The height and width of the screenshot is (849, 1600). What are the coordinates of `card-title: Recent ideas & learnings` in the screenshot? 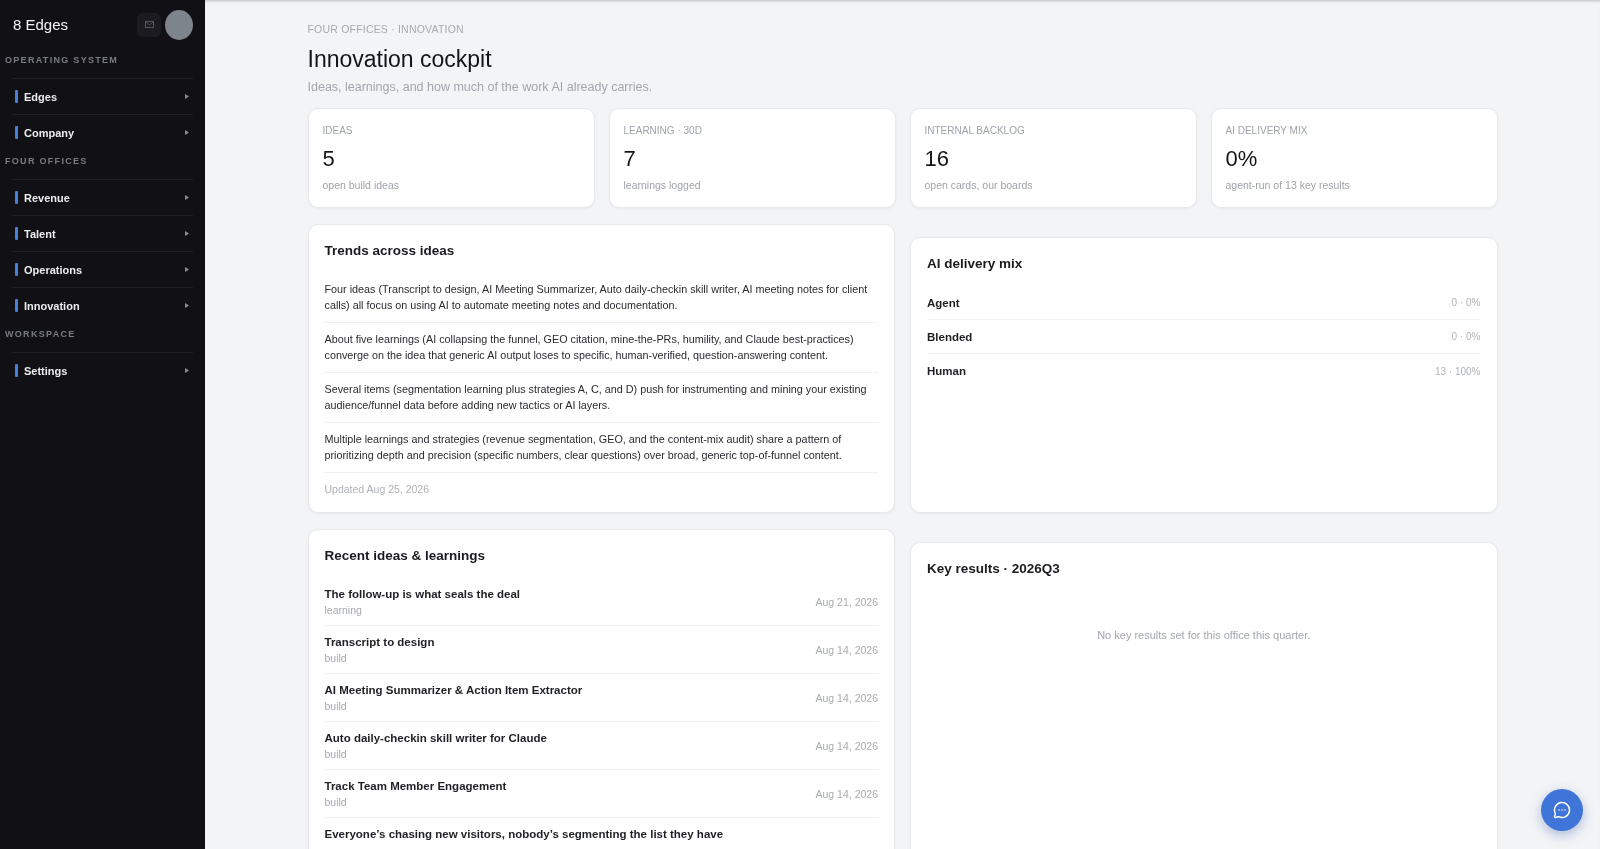 It's located at (405, 556).